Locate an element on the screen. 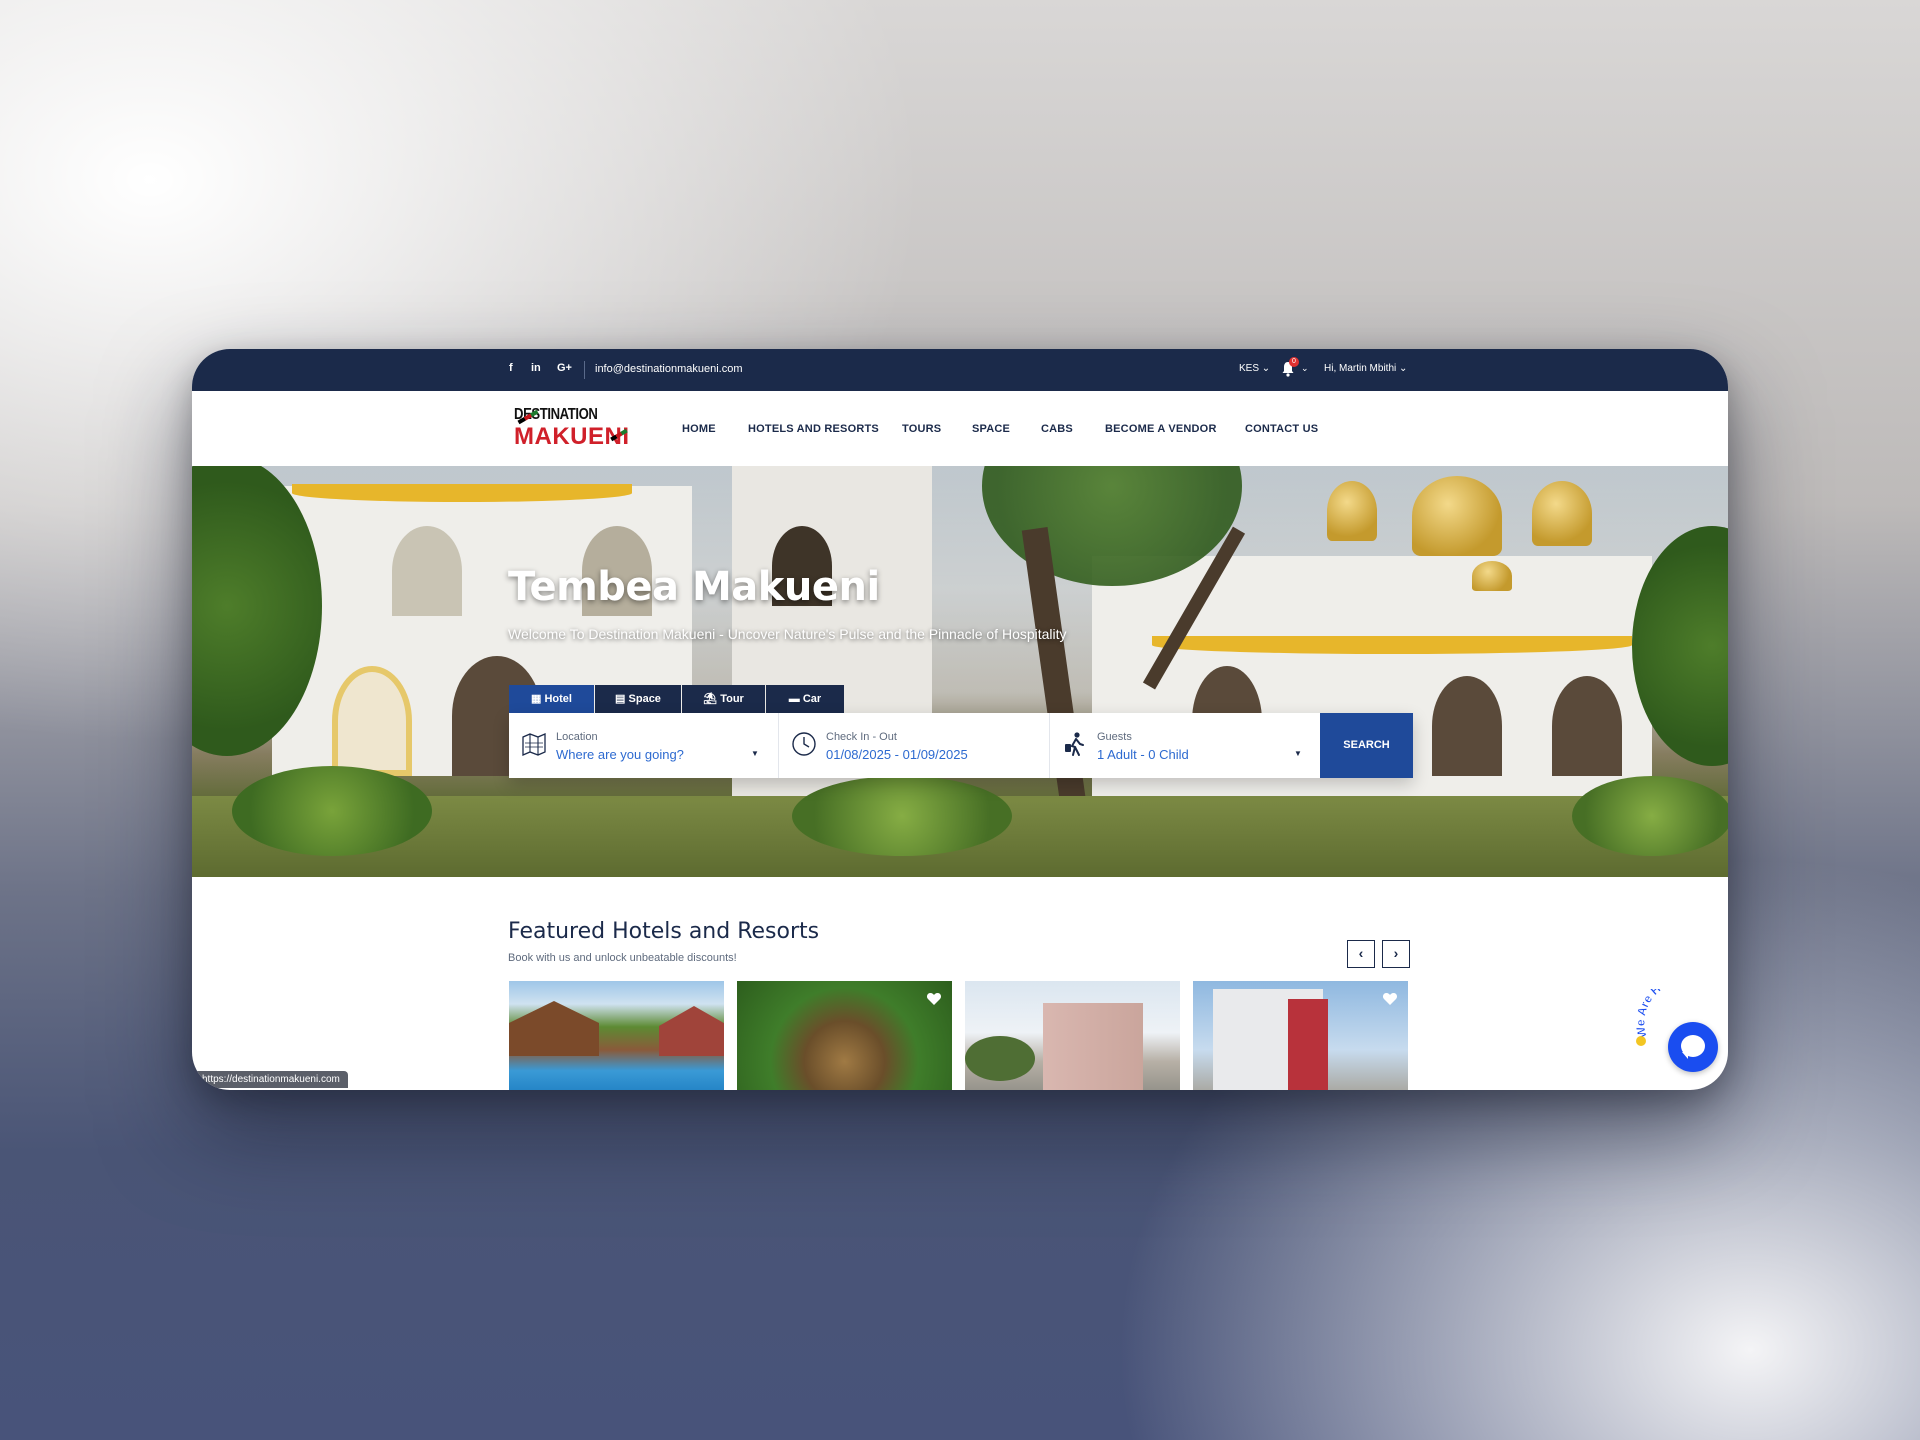 The width and height of the screenshot is (1920, 1440). card-thatched-roof is located at coordinates (554, 1028).